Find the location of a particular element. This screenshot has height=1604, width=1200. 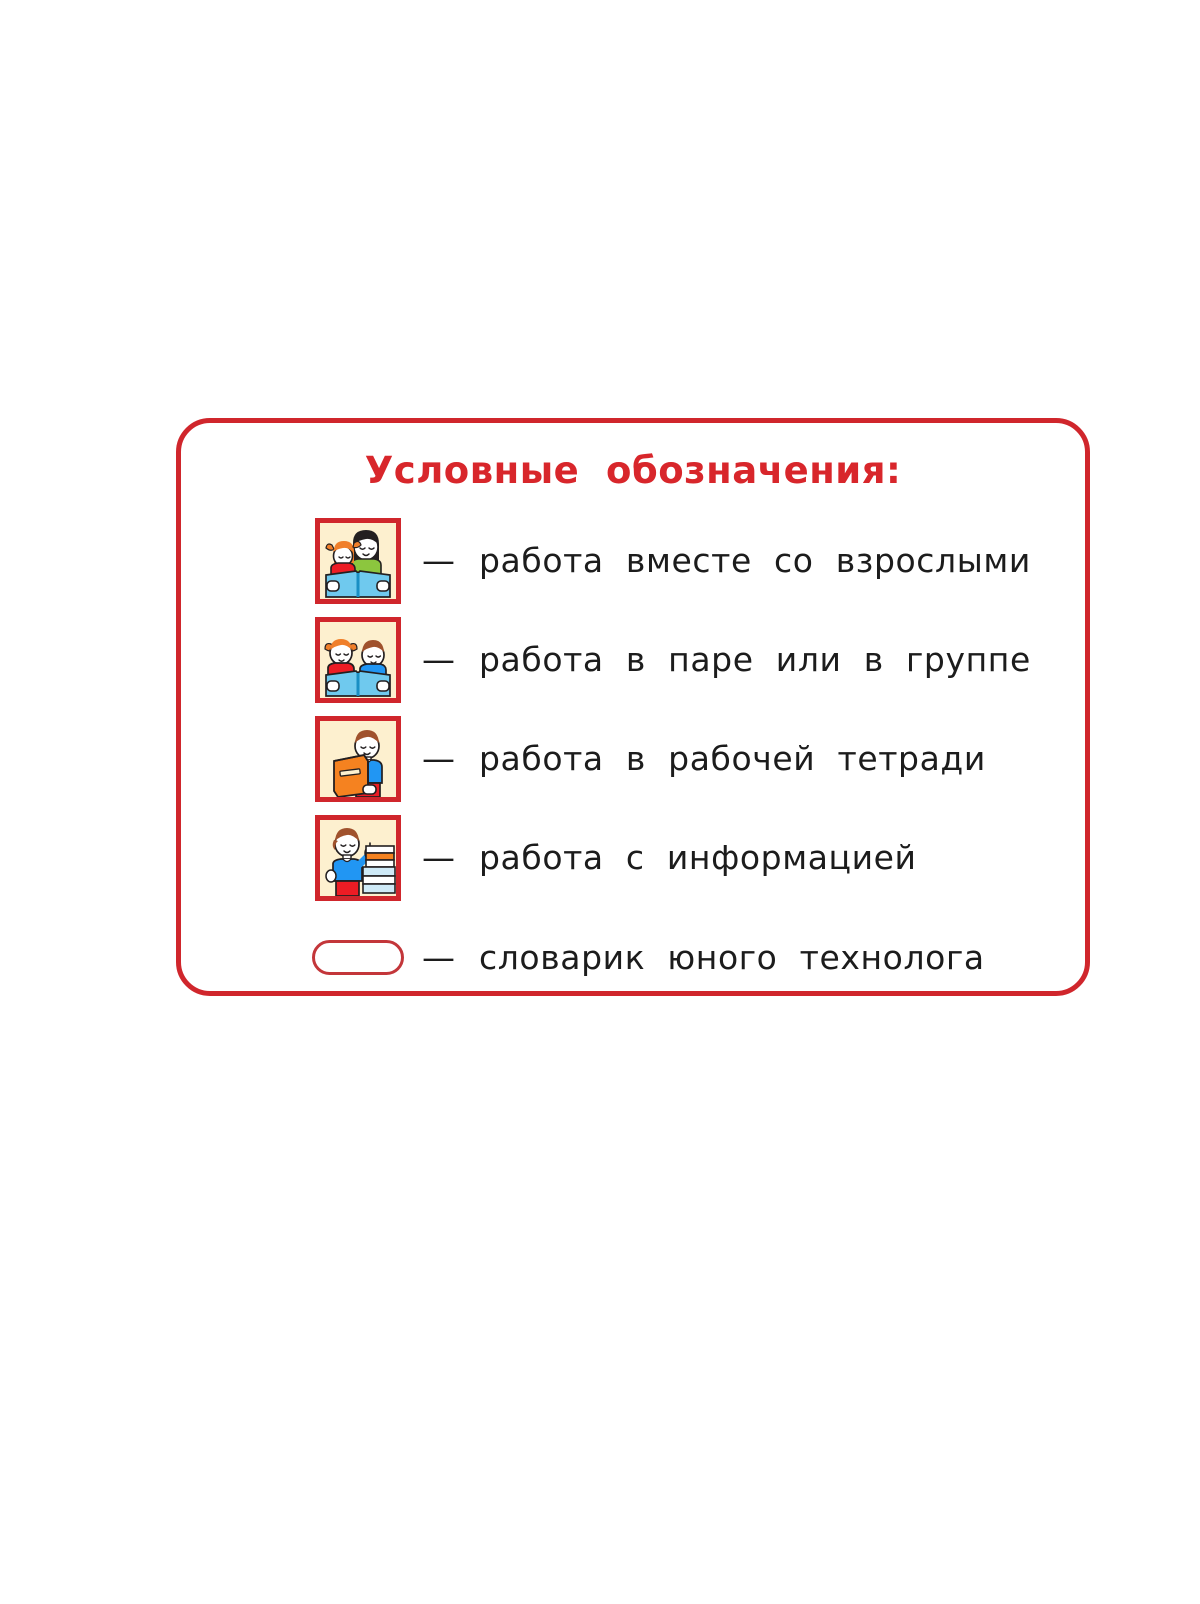

legend-label: словарик юного технолога is located at coordinates (732, 957).